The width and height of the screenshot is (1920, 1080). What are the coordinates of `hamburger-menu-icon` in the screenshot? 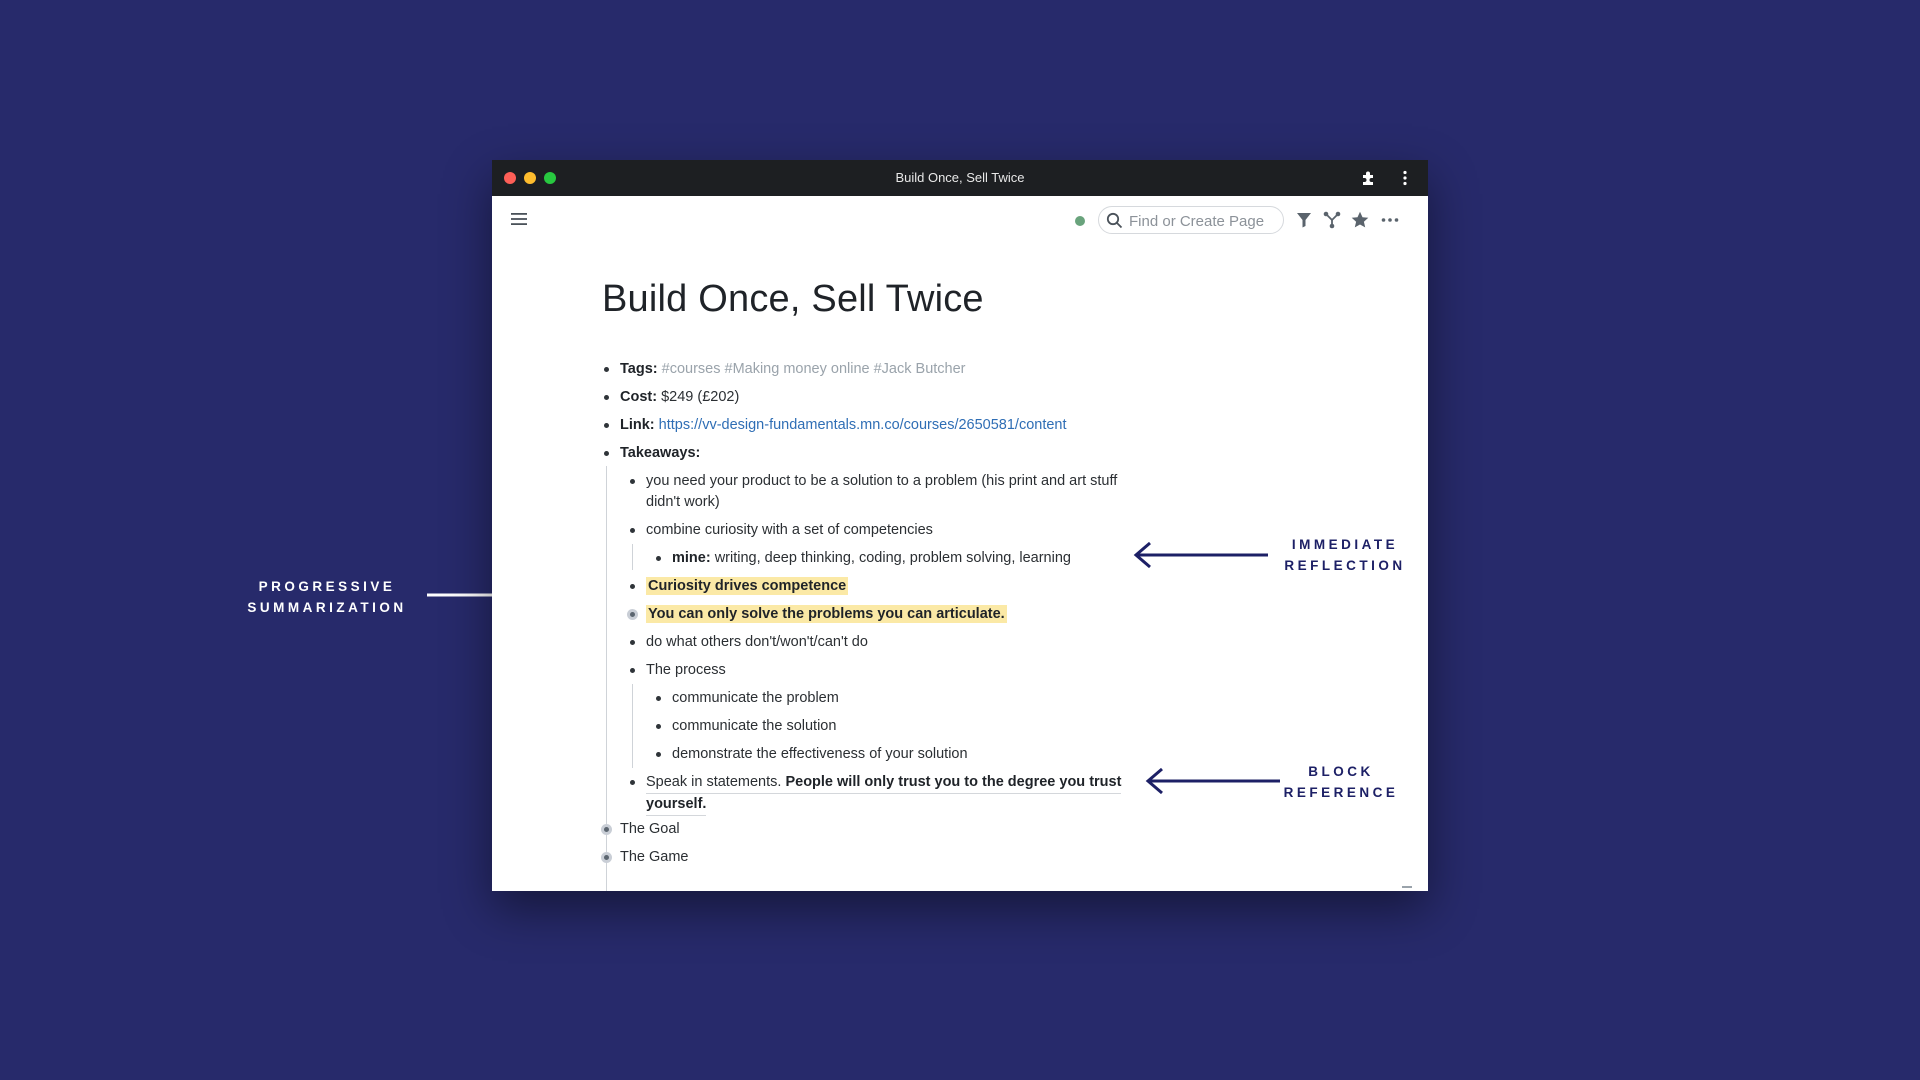 It's located at (519, 219).